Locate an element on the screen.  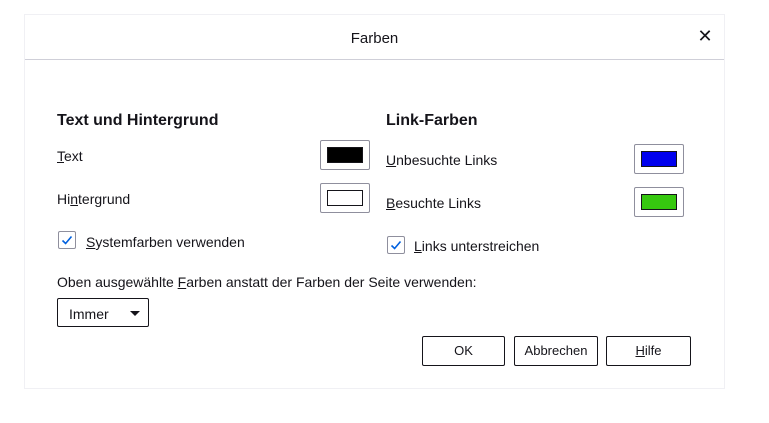
dialog-titlebar: Farben ✕ is located at coordinates (374, 37).